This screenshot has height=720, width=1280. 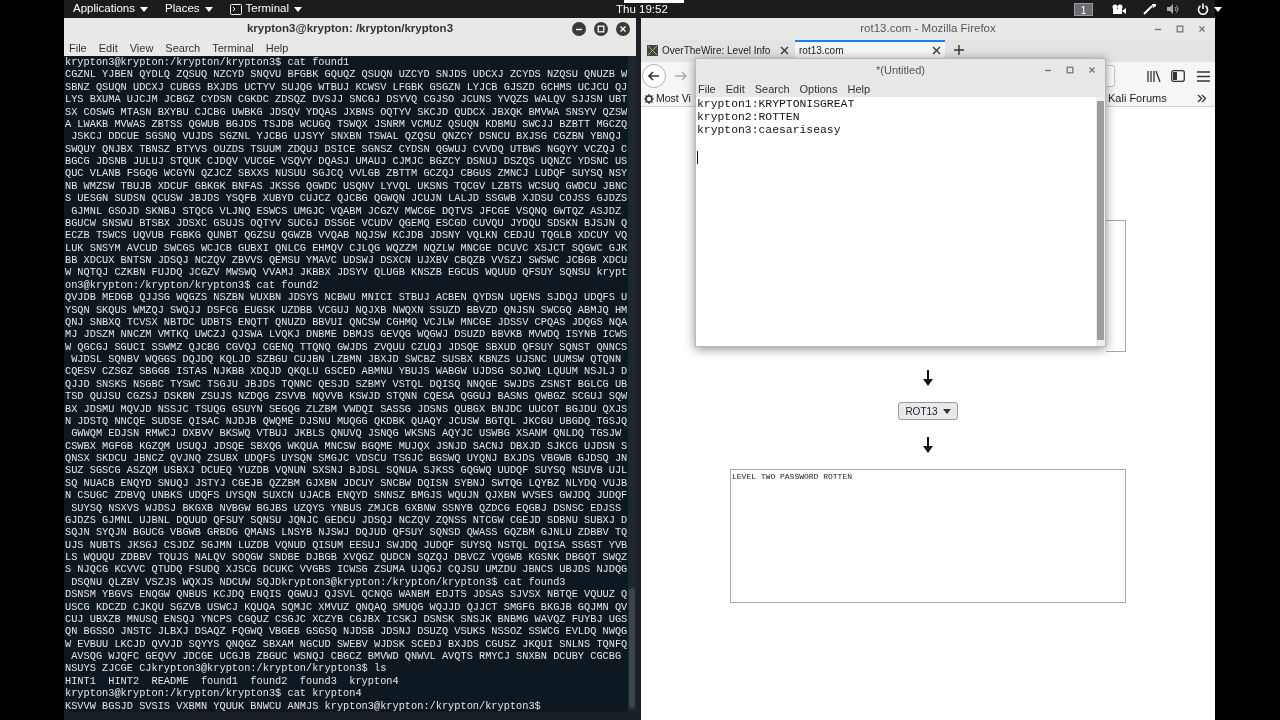 I want to click on terminal-line: BGUCW SNSWU BTSBX JDSXC GSUJS OQTYV SUCGJ DSSGE VCUDV QGEMQ ESCGD CUVQU JYDQU SDSKN BJSJN Q, so click(x=346, y=223).